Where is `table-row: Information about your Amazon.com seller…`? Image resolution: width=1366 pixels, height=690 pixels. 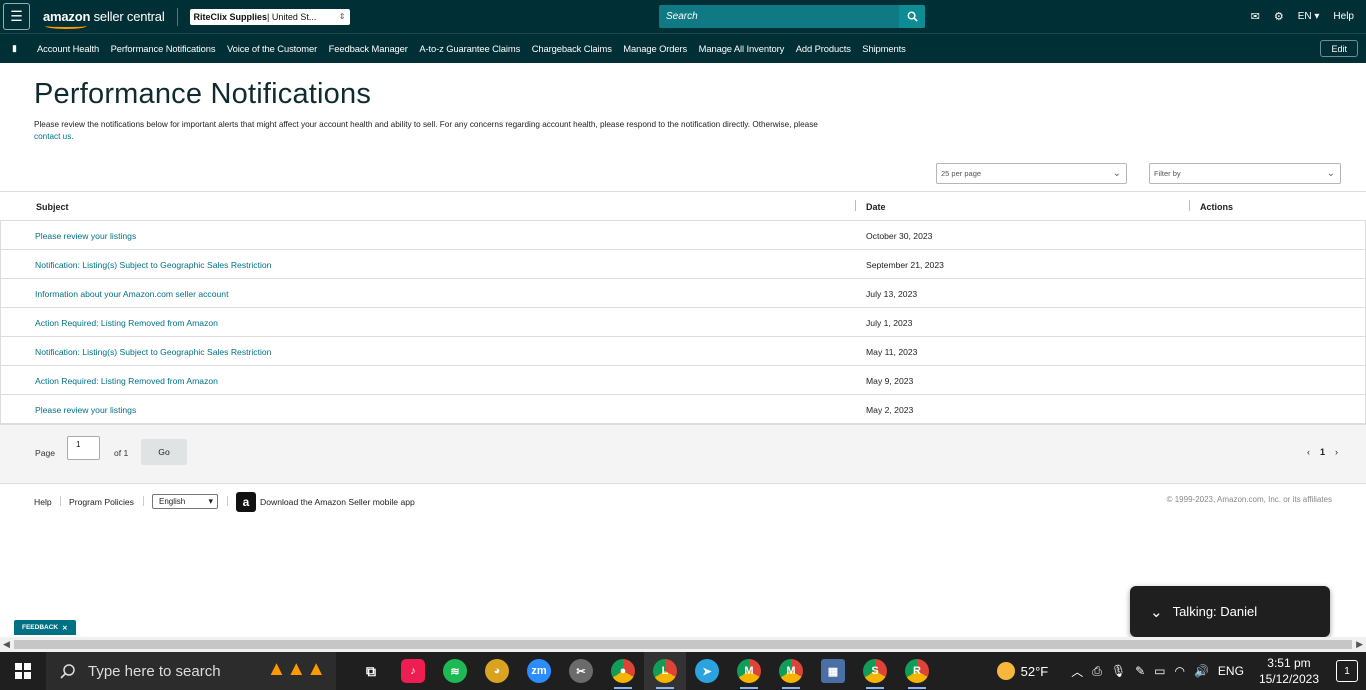 table-row: Information about your Amazon.com seller… is located at coordinates (683, 293).